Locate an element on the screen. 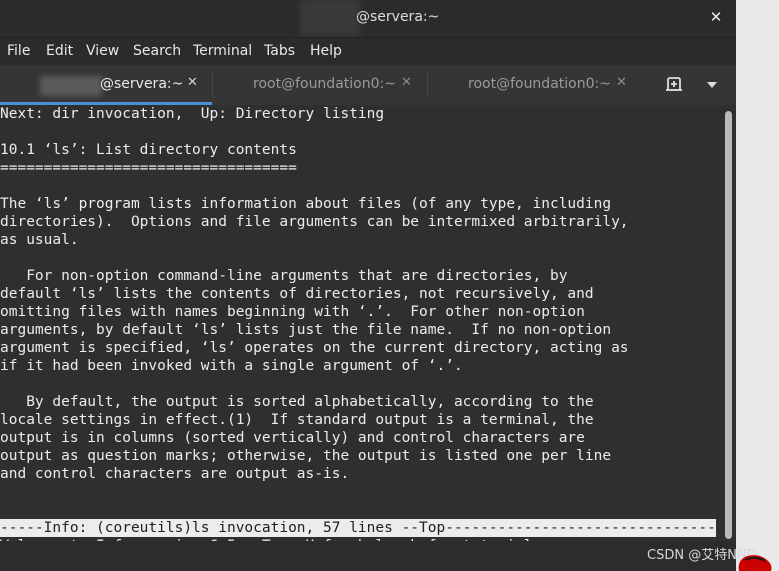  window-bottom is located at coordinates (368, 556).